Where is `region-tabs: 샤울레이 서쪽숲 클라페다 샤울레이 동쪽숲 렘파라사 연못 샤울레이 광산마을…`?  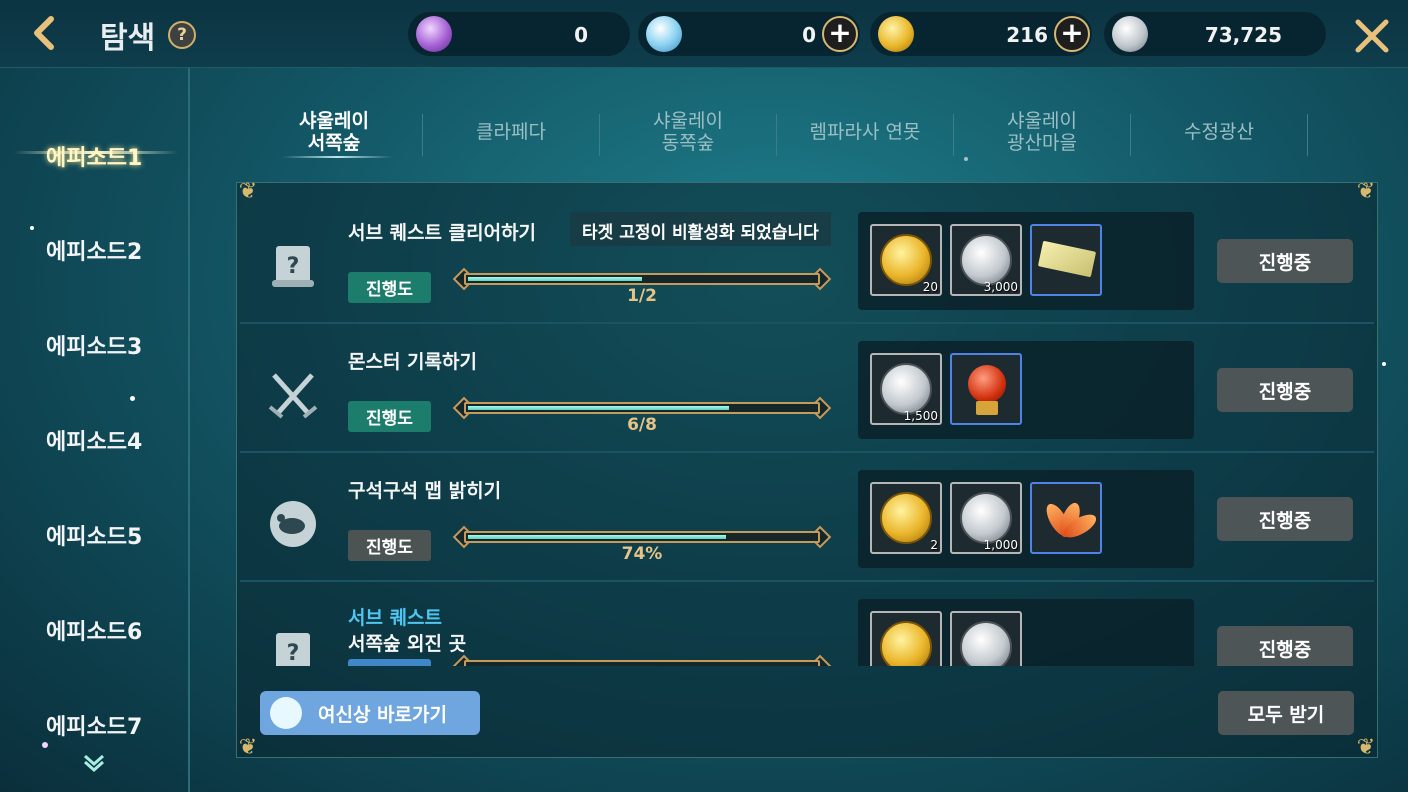
region-tabs: 샤울레이 서쪽숲 클라페다 샤울레이 동쪽숲 렘파라사 연못 샤울레이 광산마을… is located at coordinates (811, 132).